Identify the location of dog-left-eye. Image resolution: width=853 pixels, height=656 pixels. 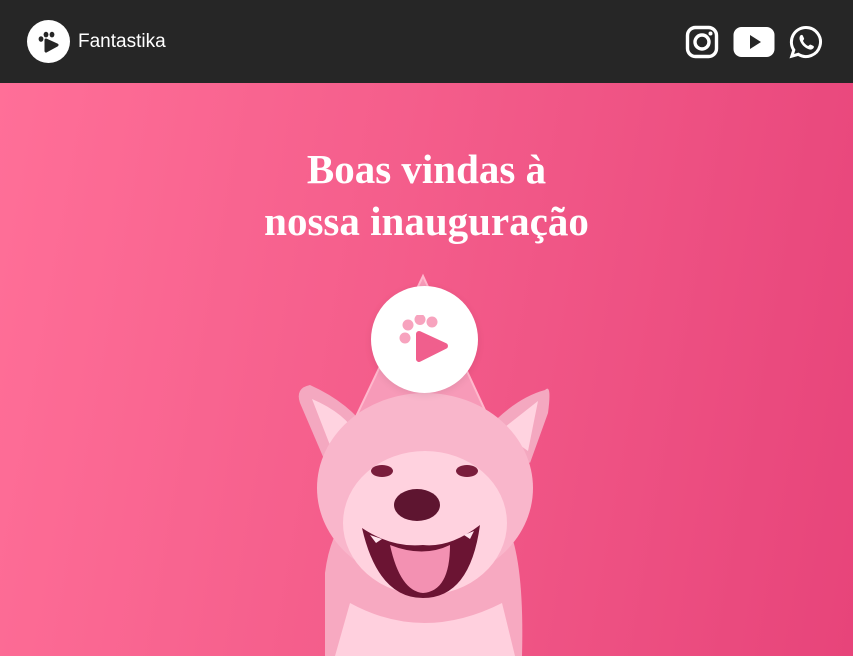
(382, 471).